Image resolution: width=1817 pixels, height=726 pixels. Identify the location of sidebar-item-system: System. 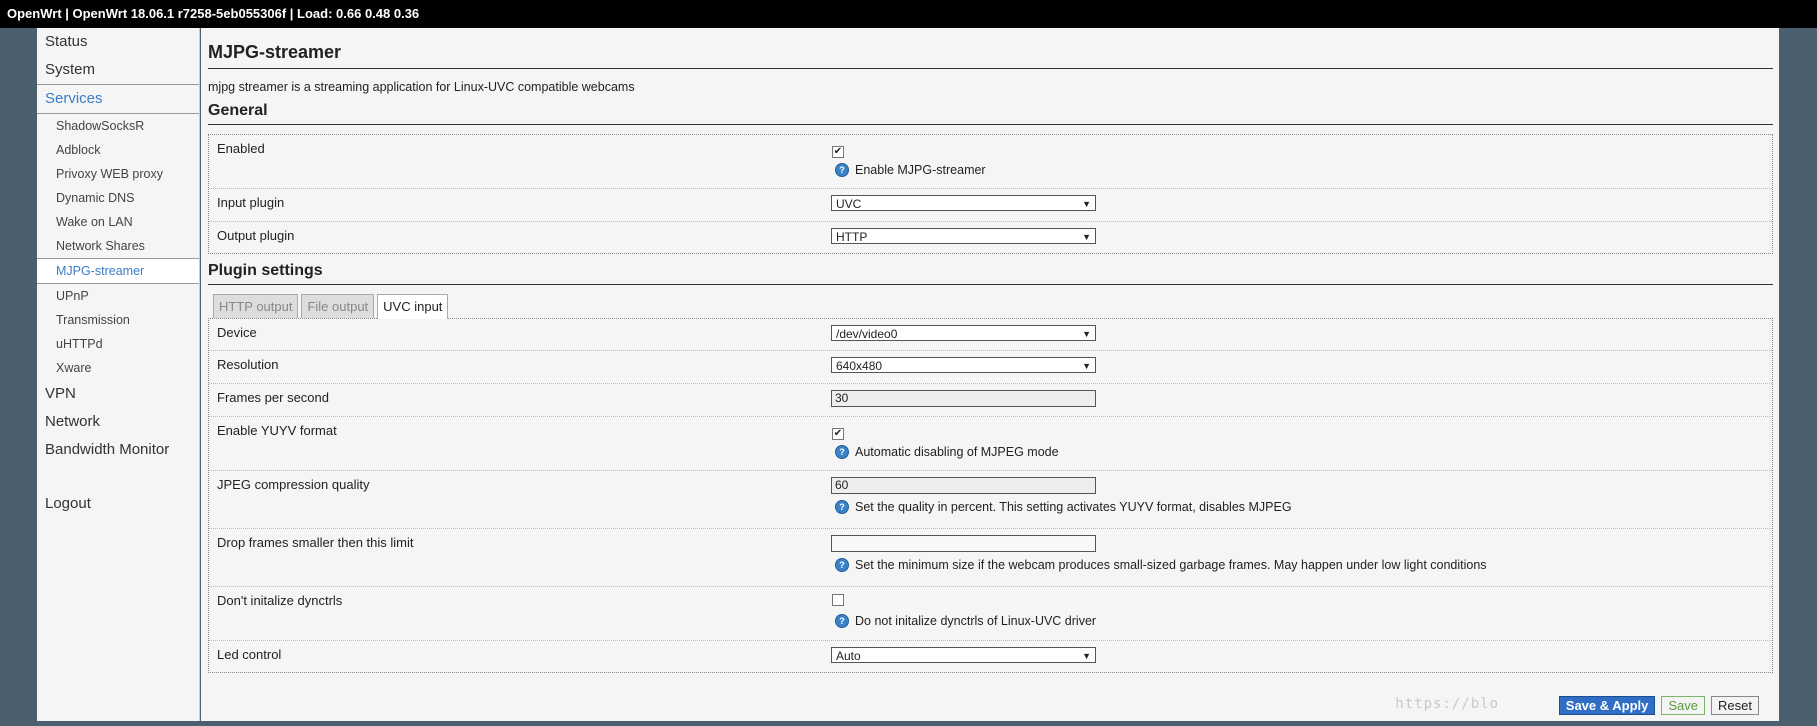
(118, 70).